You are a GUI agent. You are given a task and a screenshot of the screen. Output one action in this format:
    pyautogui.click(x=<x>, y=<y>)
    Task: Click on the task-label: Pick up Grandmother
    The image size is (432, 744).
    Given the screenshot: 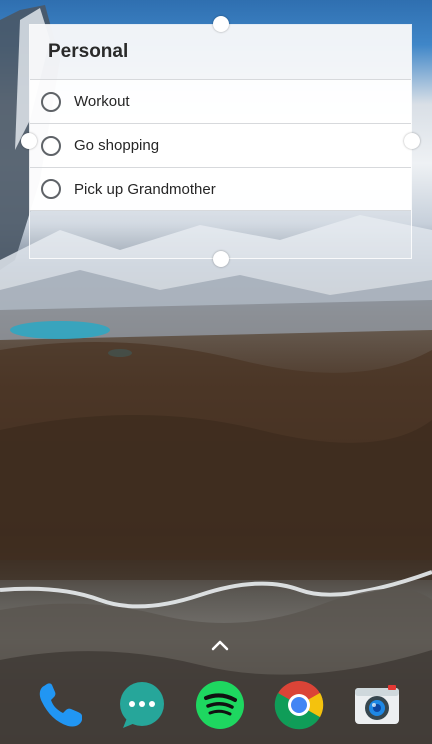 What is the action you would take?
    pyautogui.click(x=145, y=189)
    